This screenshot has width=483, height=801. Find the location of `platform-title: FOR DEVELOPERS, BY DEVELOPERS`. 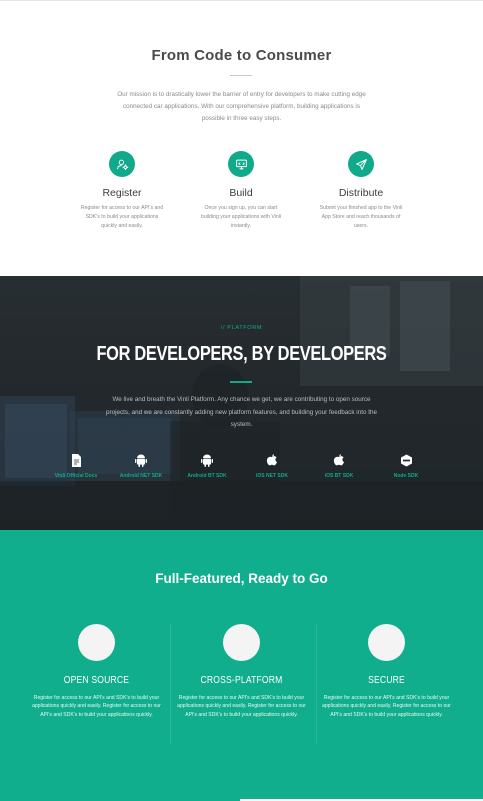

platform-title: FOR DEVELOPERS, BY DEVELOPERS is located at coordinates (241, 354).